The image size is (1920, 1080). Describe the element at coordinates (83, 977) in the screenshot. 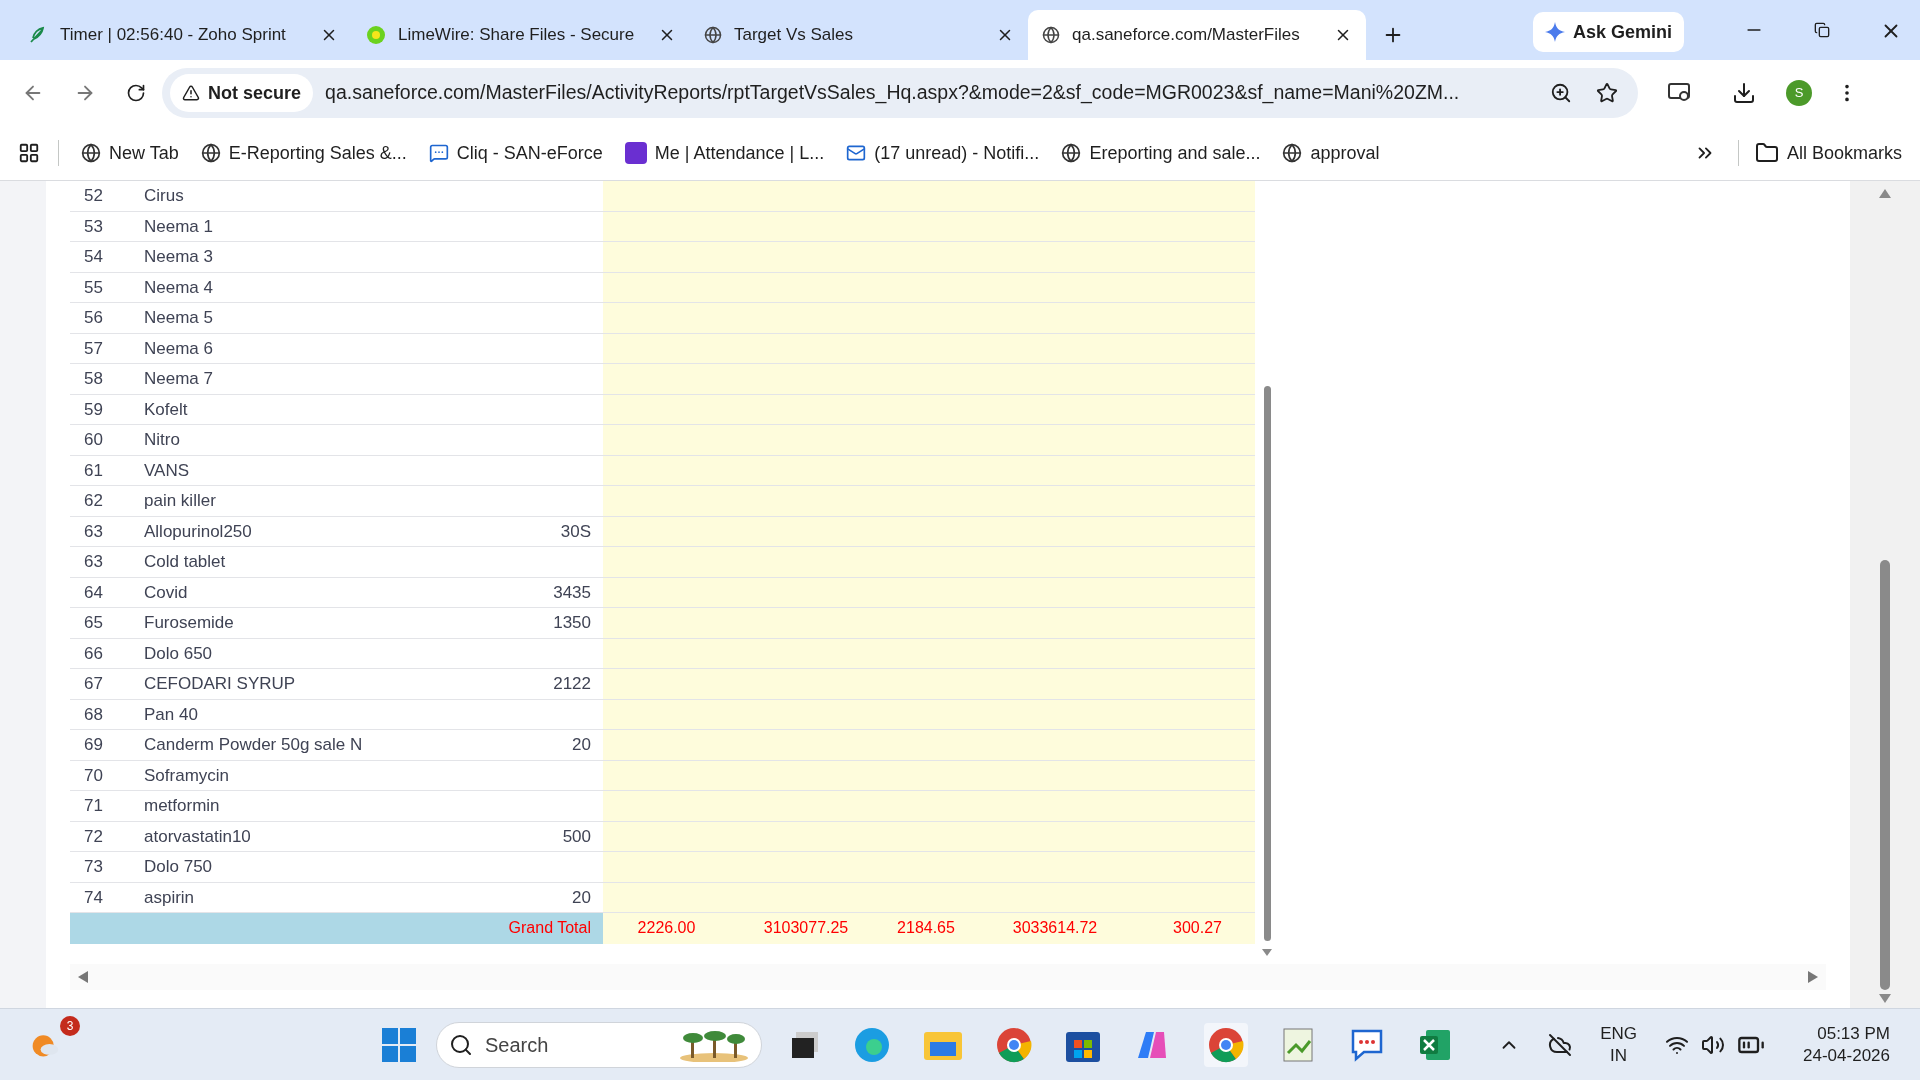

I see `scroll-left-icon` at that location.